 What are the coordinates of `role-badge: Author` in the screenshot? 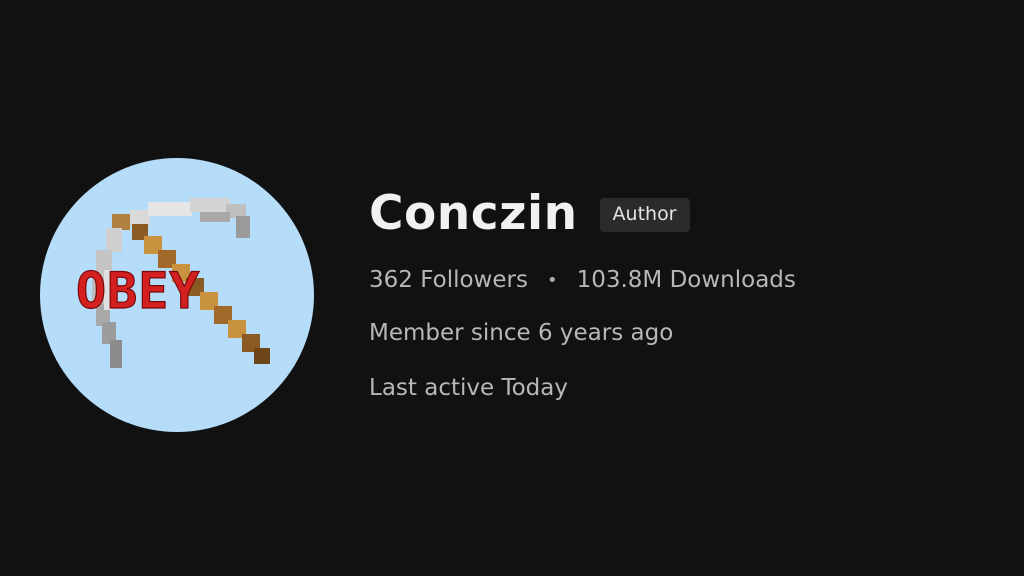 It's located at (644, 215).